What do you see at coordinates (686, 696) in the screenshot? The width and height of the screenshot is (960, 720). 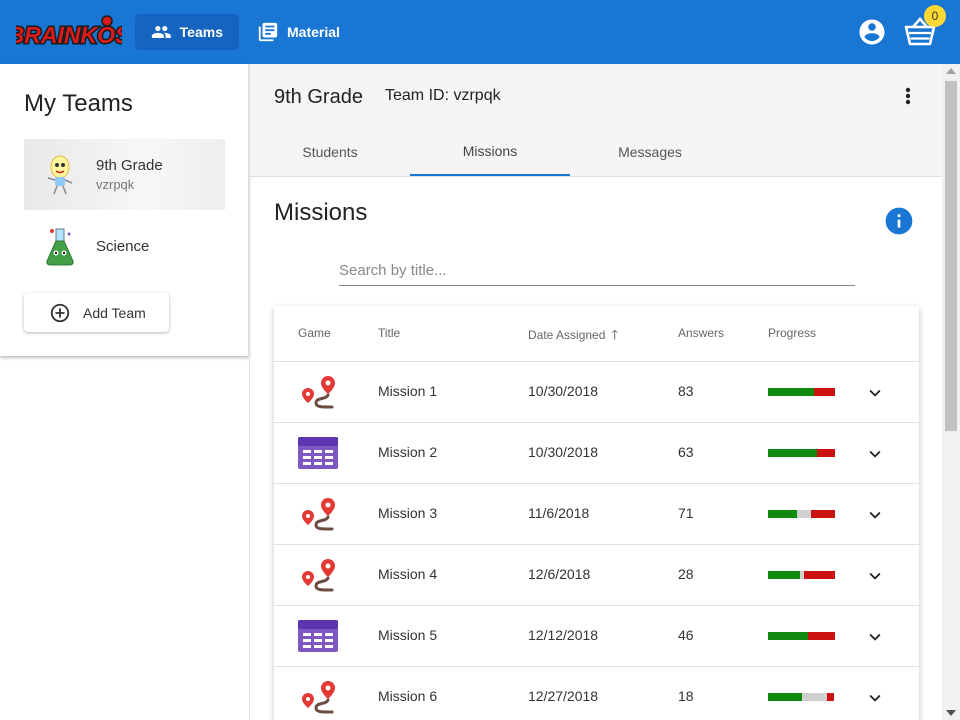 I see `mission-answers: 18` at bounding box center [686, 696].